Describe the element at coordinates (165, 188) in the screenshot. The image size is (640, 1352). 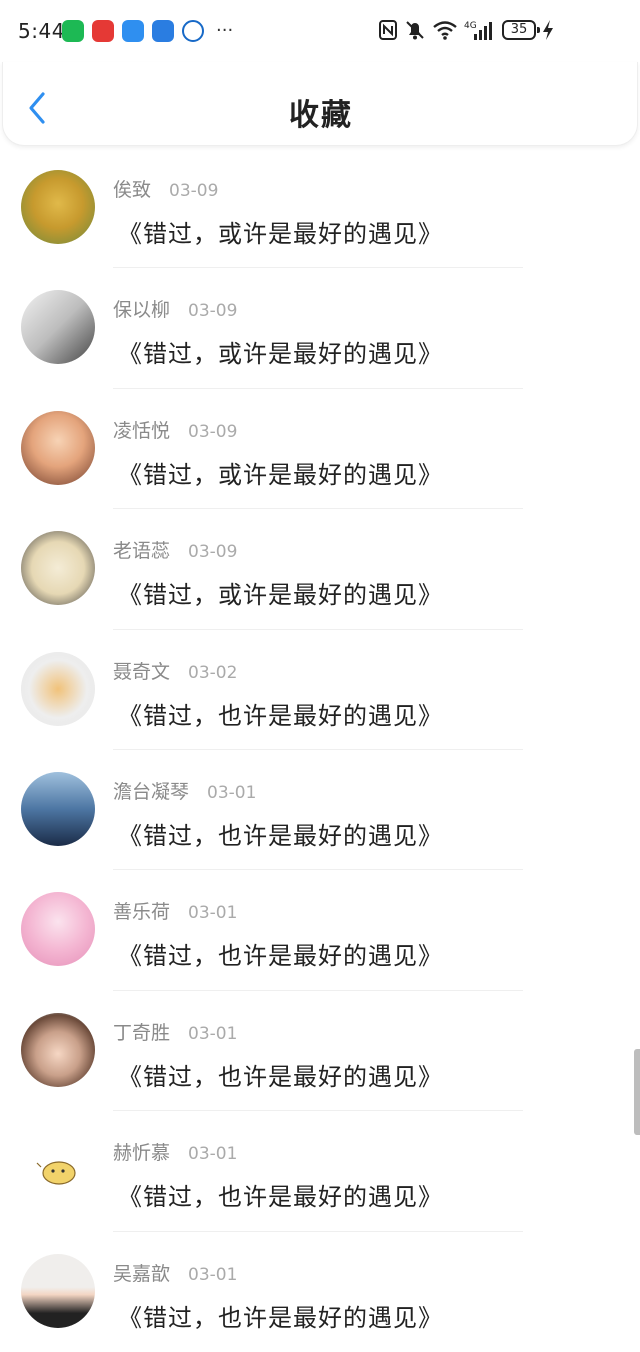
I see `item-author: 俟致 03-09` at that location.